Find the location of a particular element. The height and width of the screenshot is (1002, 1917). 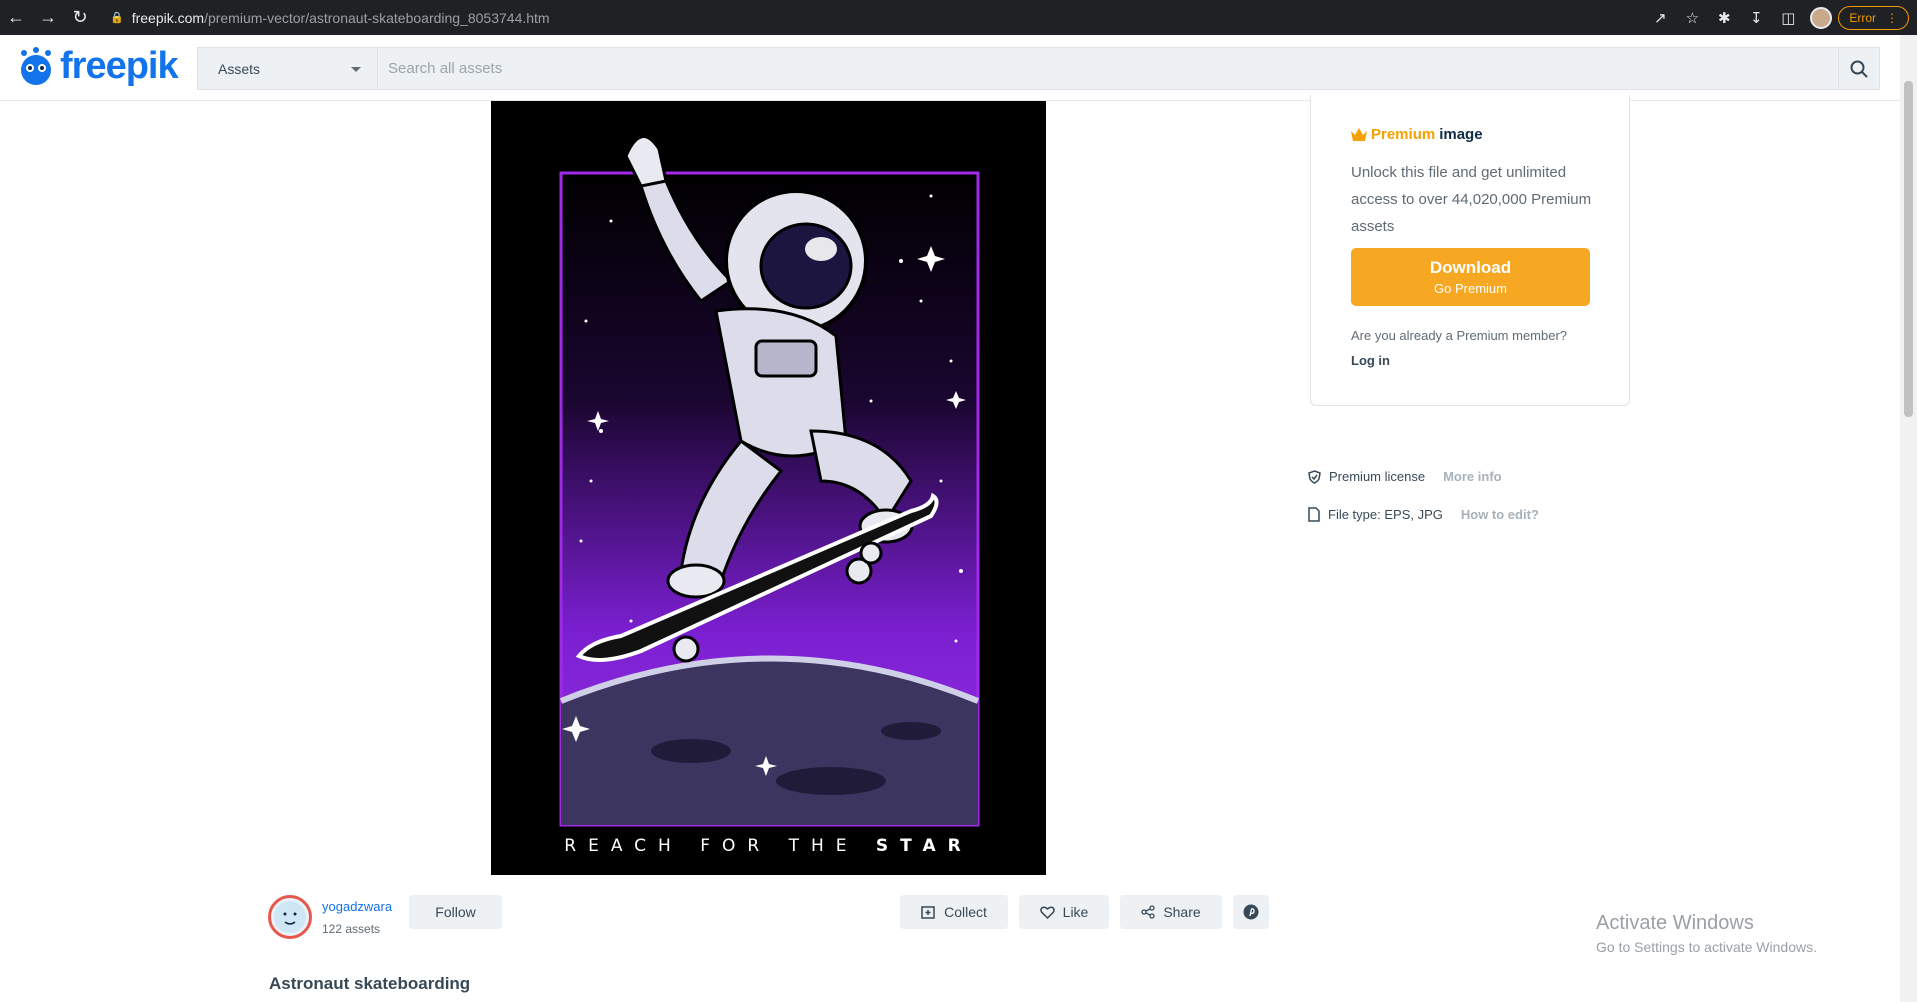

lock-icon: 🔒 is located at coordinates (117, 17).